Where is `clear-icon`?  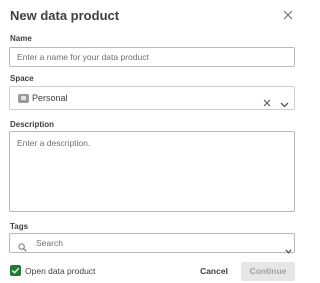
clear-icon is located at coordinates (267, 100).